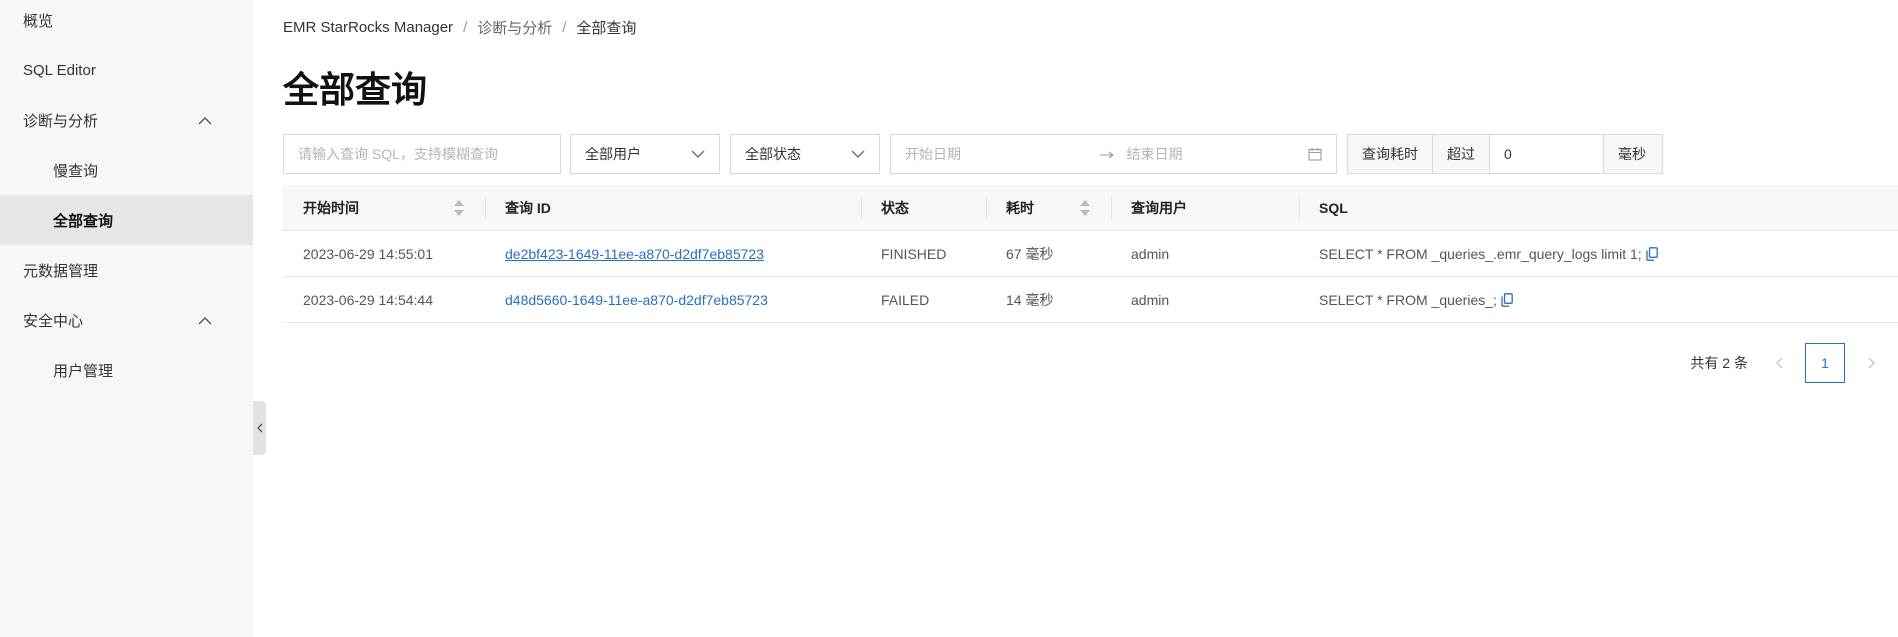 Image resolution: width=1898 pixels, height=637 pixels. I want to click on cell-cost: 67 毫秒, so click(1030, 254).